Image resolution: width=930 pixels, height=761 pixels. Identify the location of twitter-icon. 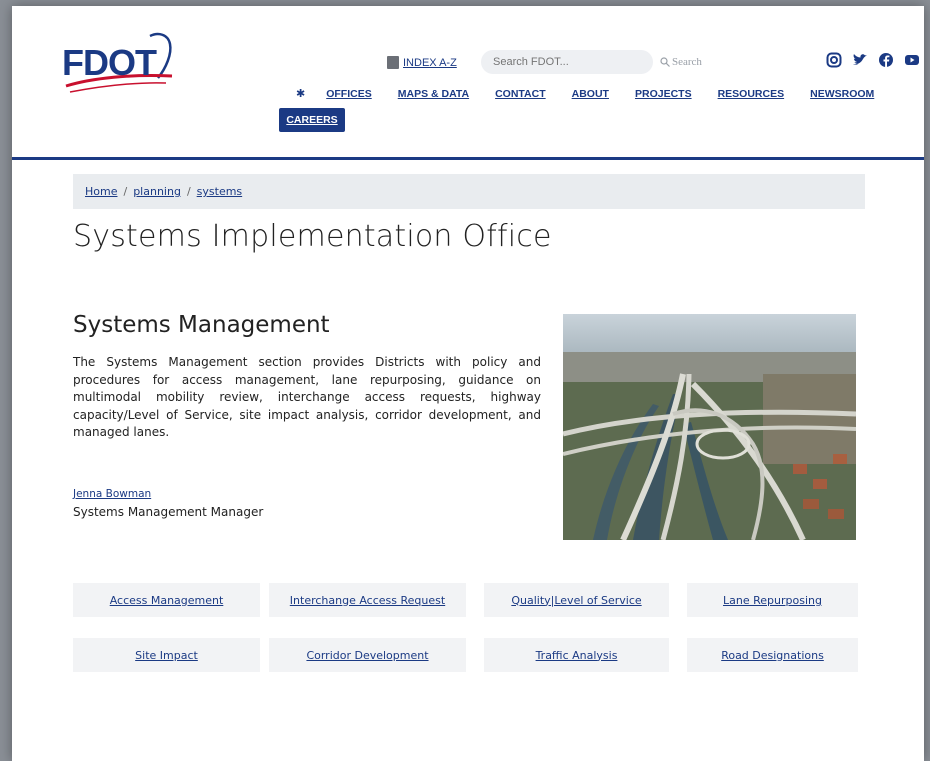
(860, 60).